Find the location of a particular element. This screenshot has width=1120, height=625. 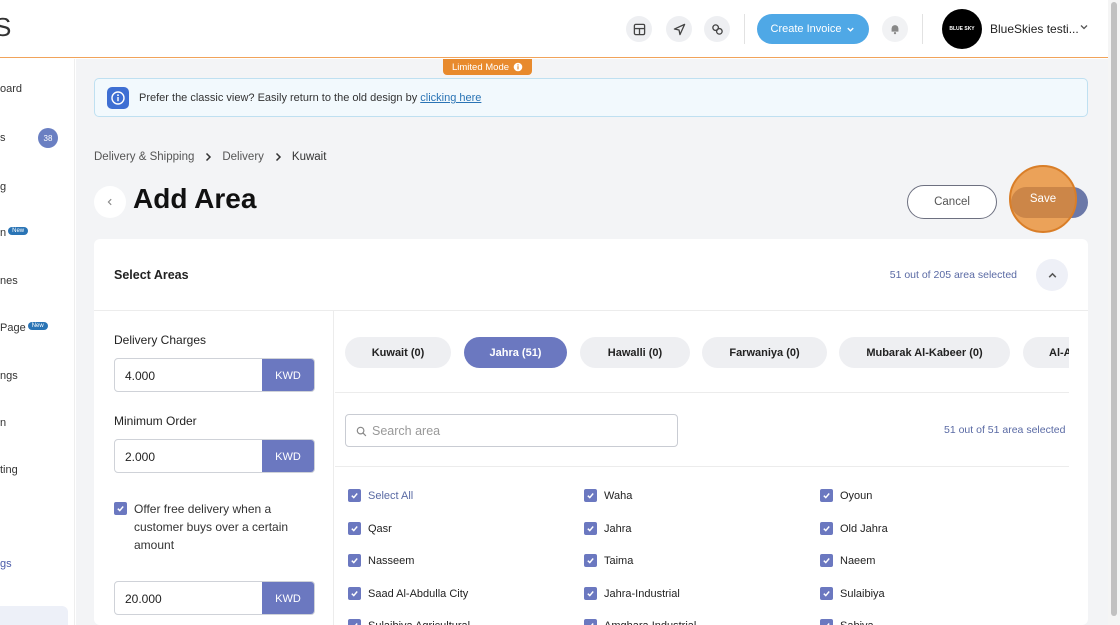

header-divider is located at coordinates (922, 29).